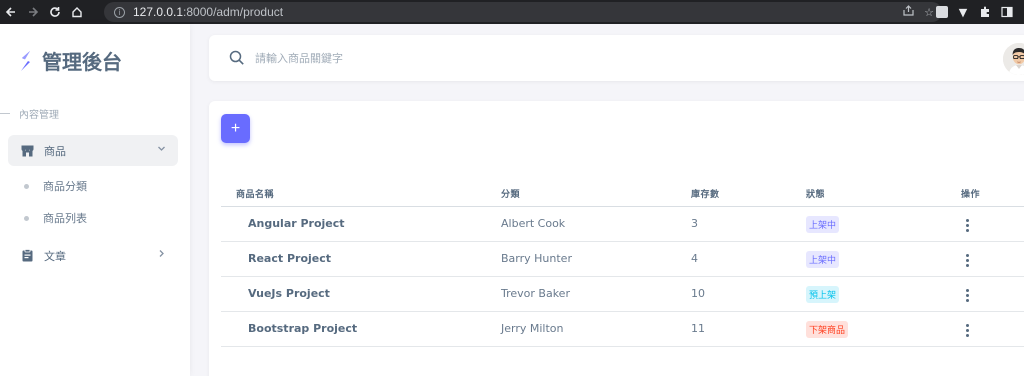 This screenshot has height=376, width=1024. I want to click on sidebar-subitem-label: 商品分類, so click(65, 186).